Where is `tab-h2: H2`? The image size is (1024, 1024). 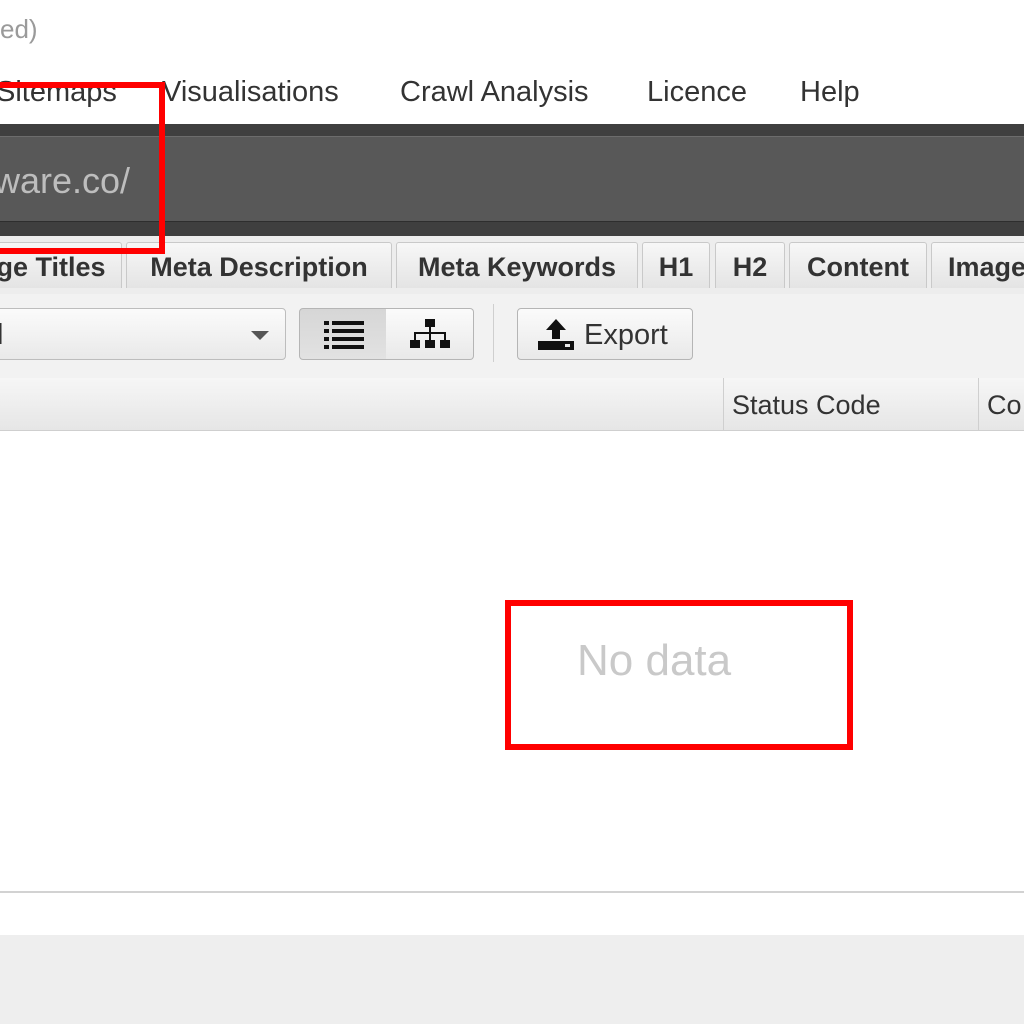
tab-h2: H2 is located at coordinates (750, 265).